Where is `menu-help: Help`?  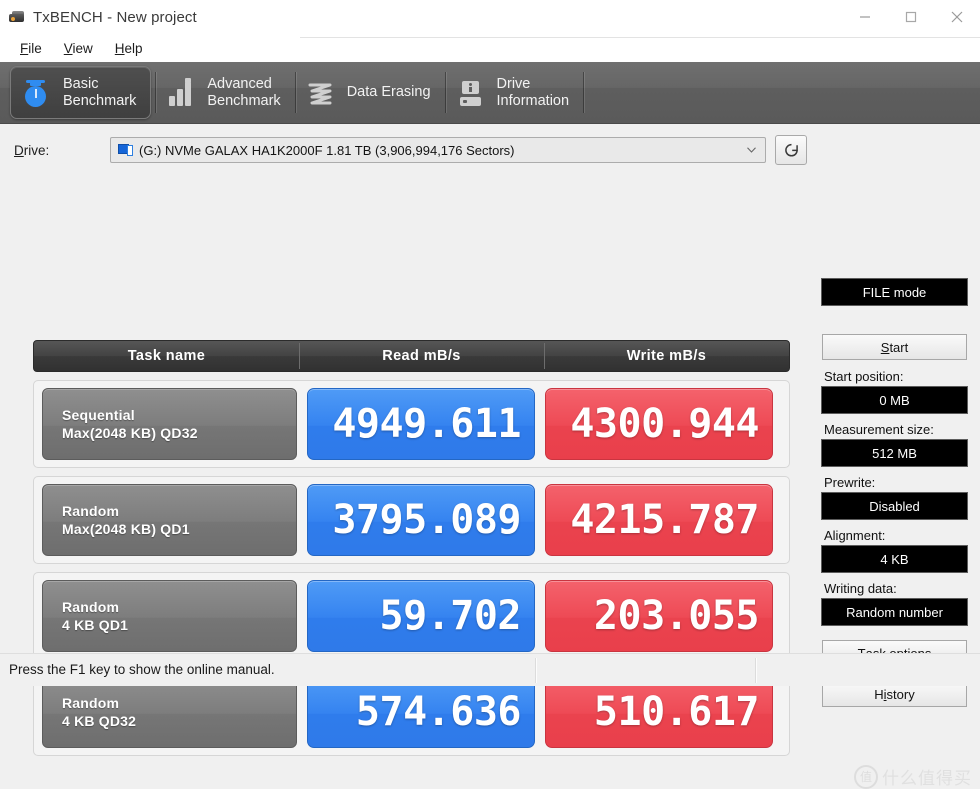
menu-help: Help is located at coordinates (129, 48).